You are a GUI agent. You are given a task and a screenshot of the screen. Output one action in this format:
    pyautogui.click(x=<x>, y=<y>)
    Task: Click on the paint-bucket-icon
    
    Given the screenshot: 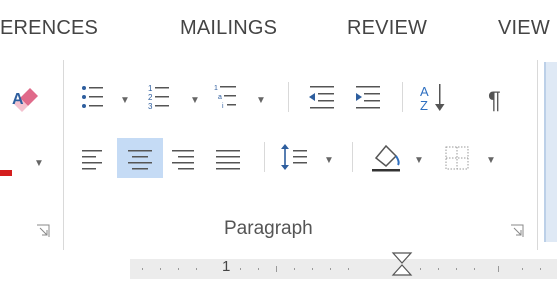 What is the action you would take?
    pyautogui.click(x=386, y=158)
    